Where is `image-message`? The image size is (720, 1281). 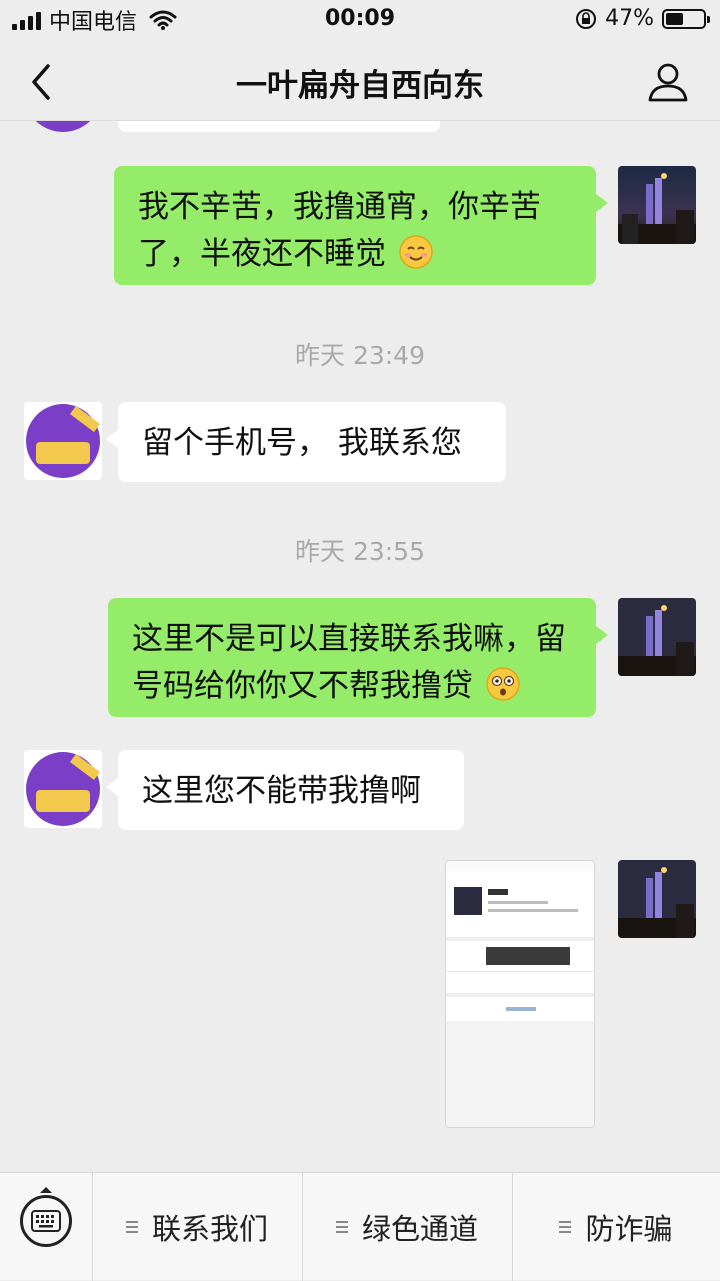 image-message is located at coordinates (520, 994).